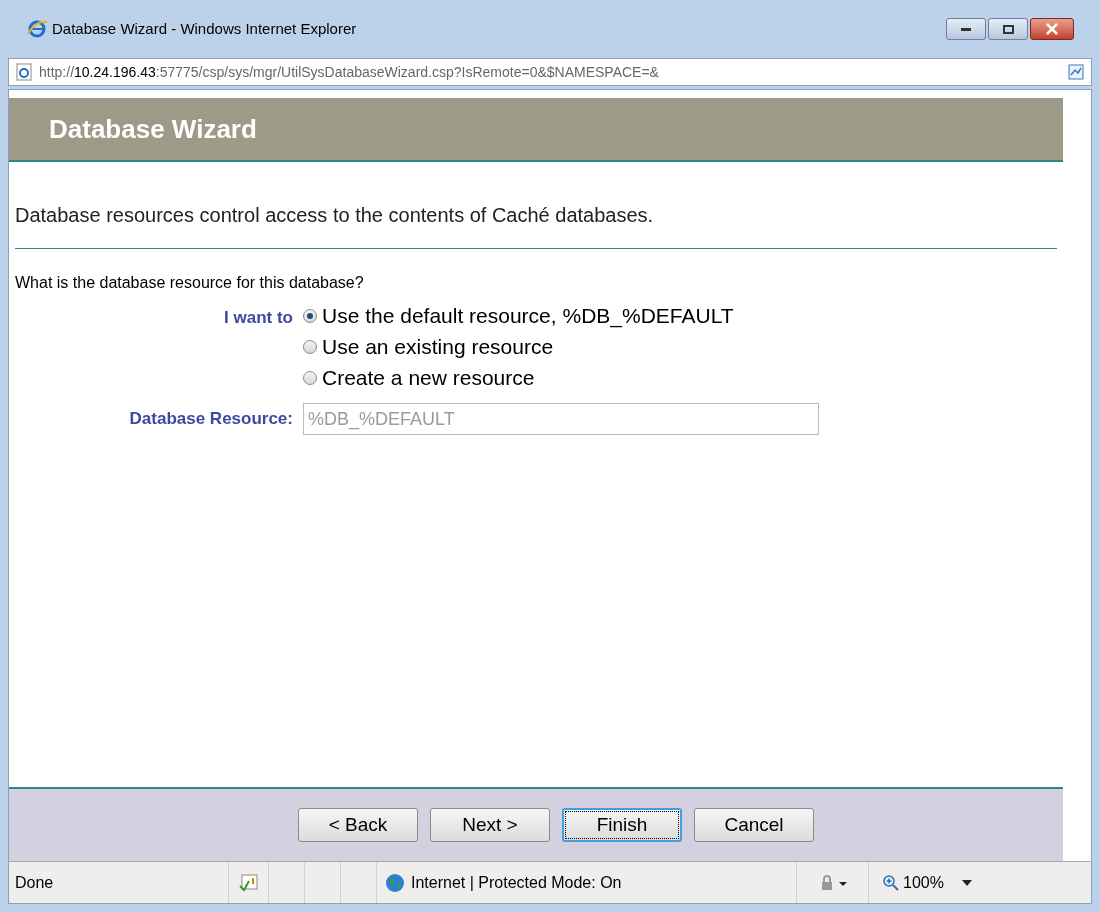 The width and height of the screenshot is (1100, 912). Describe the element at coordinates (211, 419) in the screenshot. I see `field-label: Database Resource:` at that location.